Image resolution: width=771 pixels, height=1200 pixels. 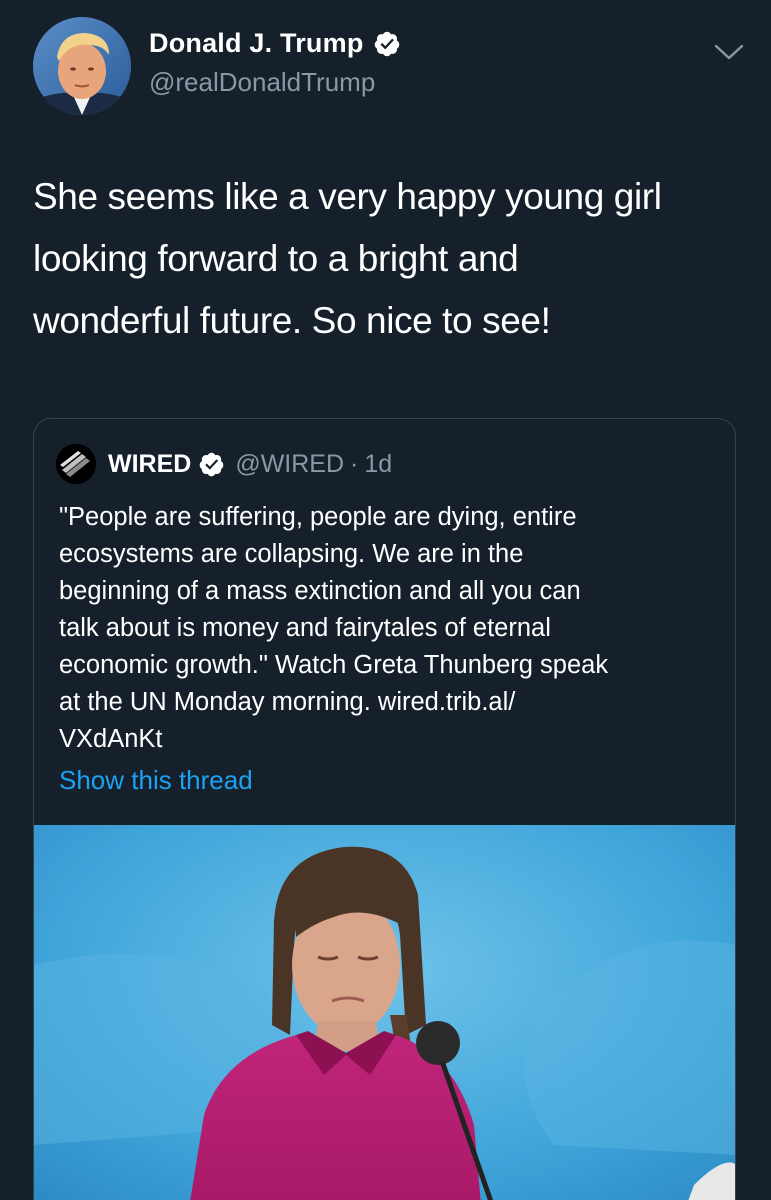 I want to click on quoted-author-name: WIRED, so click(x=149, y=464).